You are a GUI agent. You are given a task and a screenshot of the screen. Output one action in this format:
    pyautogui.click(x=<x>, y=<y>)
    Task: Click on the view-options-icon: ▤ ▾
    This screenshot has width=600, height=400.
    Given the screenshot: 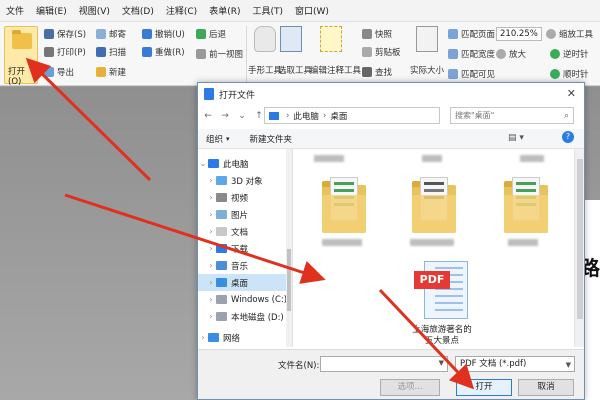 What is the action you would take?
    pyautogui.click(x=516, y=138)
    